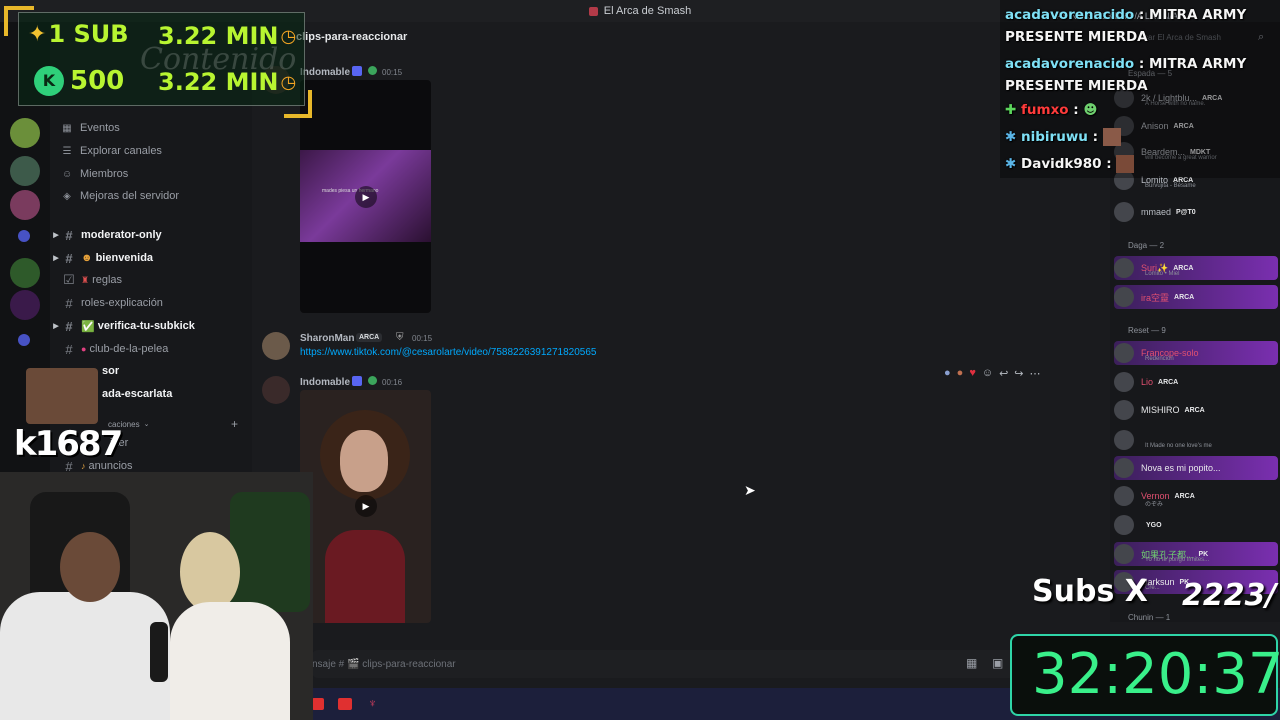 The image size is (1280, 720). I want to click on nav-members: ☺ Miembros, so click(95, 174).